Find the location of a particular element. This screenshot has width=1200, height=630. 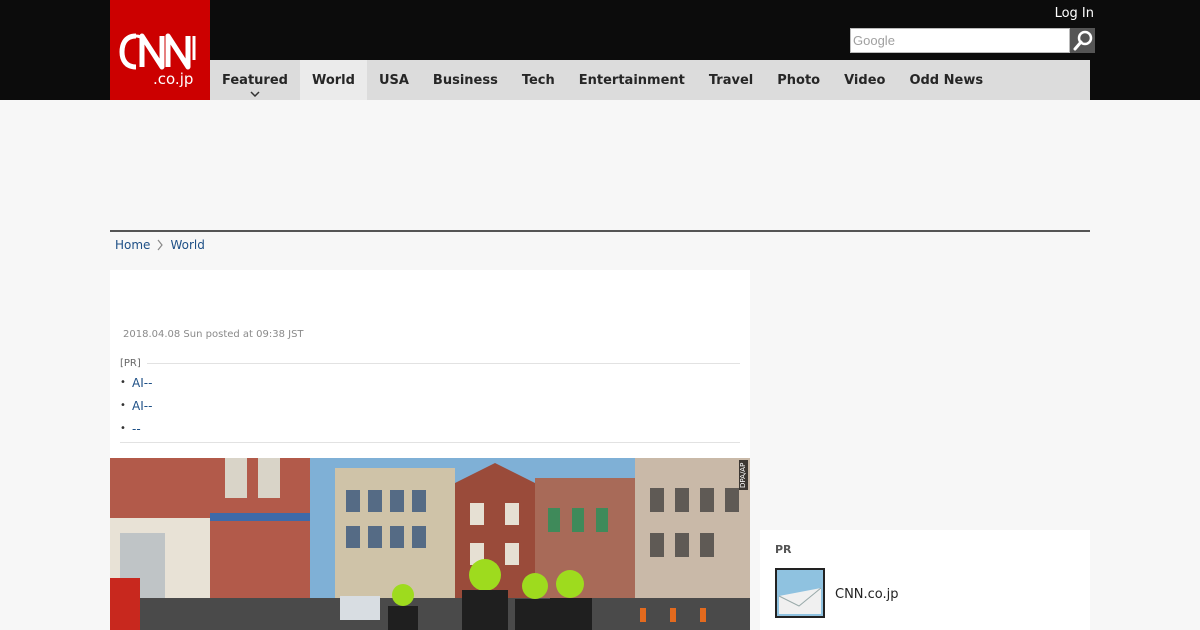

nav-item-featured: Featured is located at coordinates (255, 80).